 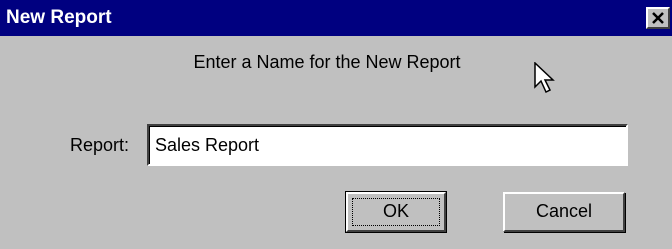 What do you see at coordinates (327, 62) in the screenshot?
I see `prompt-text: Enter a Name for the New Report` at bounding box center [327, 62].